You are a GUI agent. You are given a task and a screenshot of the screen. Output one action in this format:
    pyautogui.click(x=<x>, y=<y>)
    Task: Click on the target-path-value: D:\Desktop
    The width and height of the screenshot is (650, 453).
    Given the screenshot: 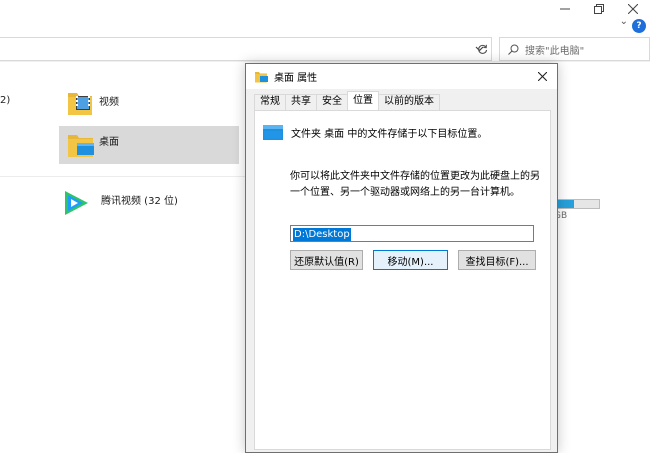 What is the action you would take?
    pyautogui.click(x=322, y=234)
    